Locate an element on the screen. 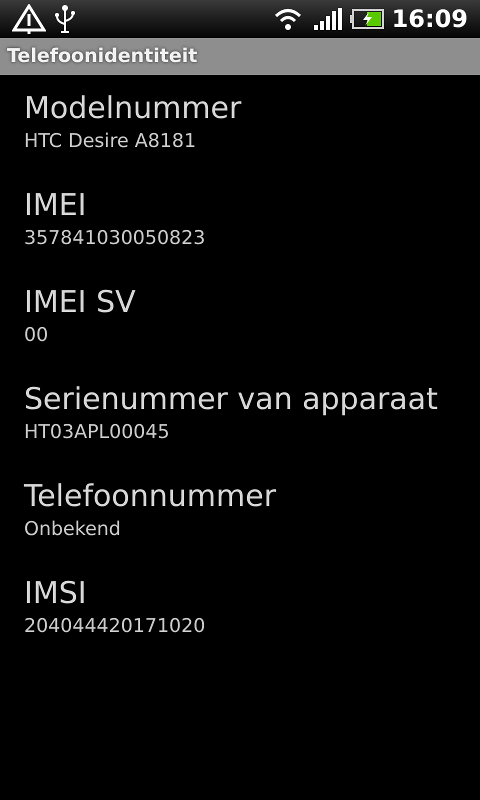 This screenshot has height=800, width=480. item-value: 204044420171020 is located at coordinates (115, 626).